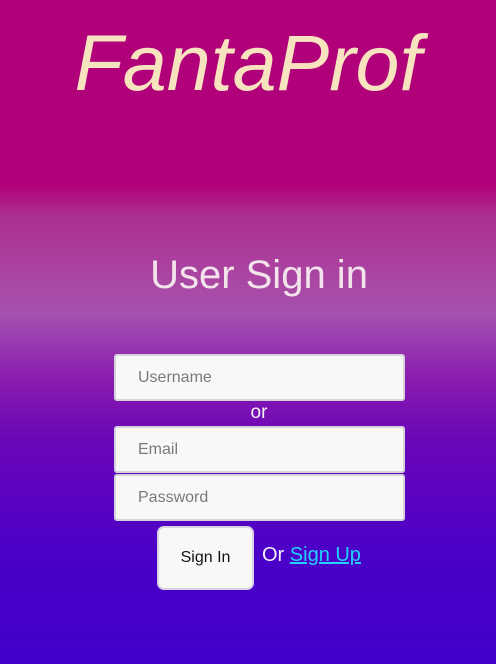 Image resolution: width=496 pixels, height=664 pixels. What do you see at coordinates (205, 558) in the screenshot?
I see `sign-in-button: Sign In` at bounding box center [205, 558].